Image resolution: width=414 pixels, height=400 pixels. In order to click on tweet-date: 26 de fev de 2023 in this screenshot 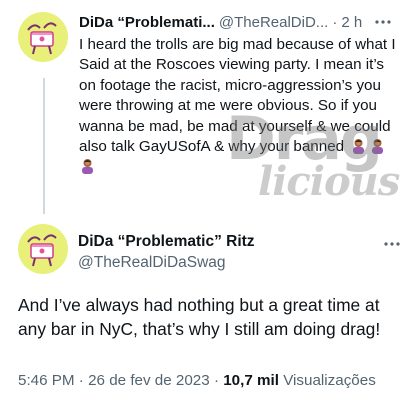, I will do `click(149, 380)`.